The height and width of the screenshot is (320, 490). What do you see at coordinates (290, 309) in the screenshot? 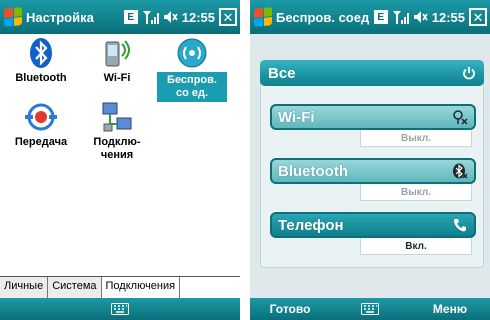
I see `done-softkey: Готово` at bounding box center [290, 309].